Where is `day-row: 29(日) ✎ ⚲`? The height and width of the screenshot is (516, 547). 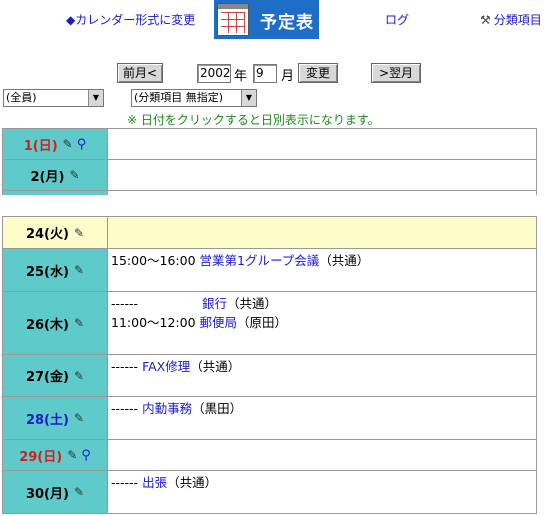 day-row: 29(日) ✎ ⚲ is located at coordinates (269, 455).